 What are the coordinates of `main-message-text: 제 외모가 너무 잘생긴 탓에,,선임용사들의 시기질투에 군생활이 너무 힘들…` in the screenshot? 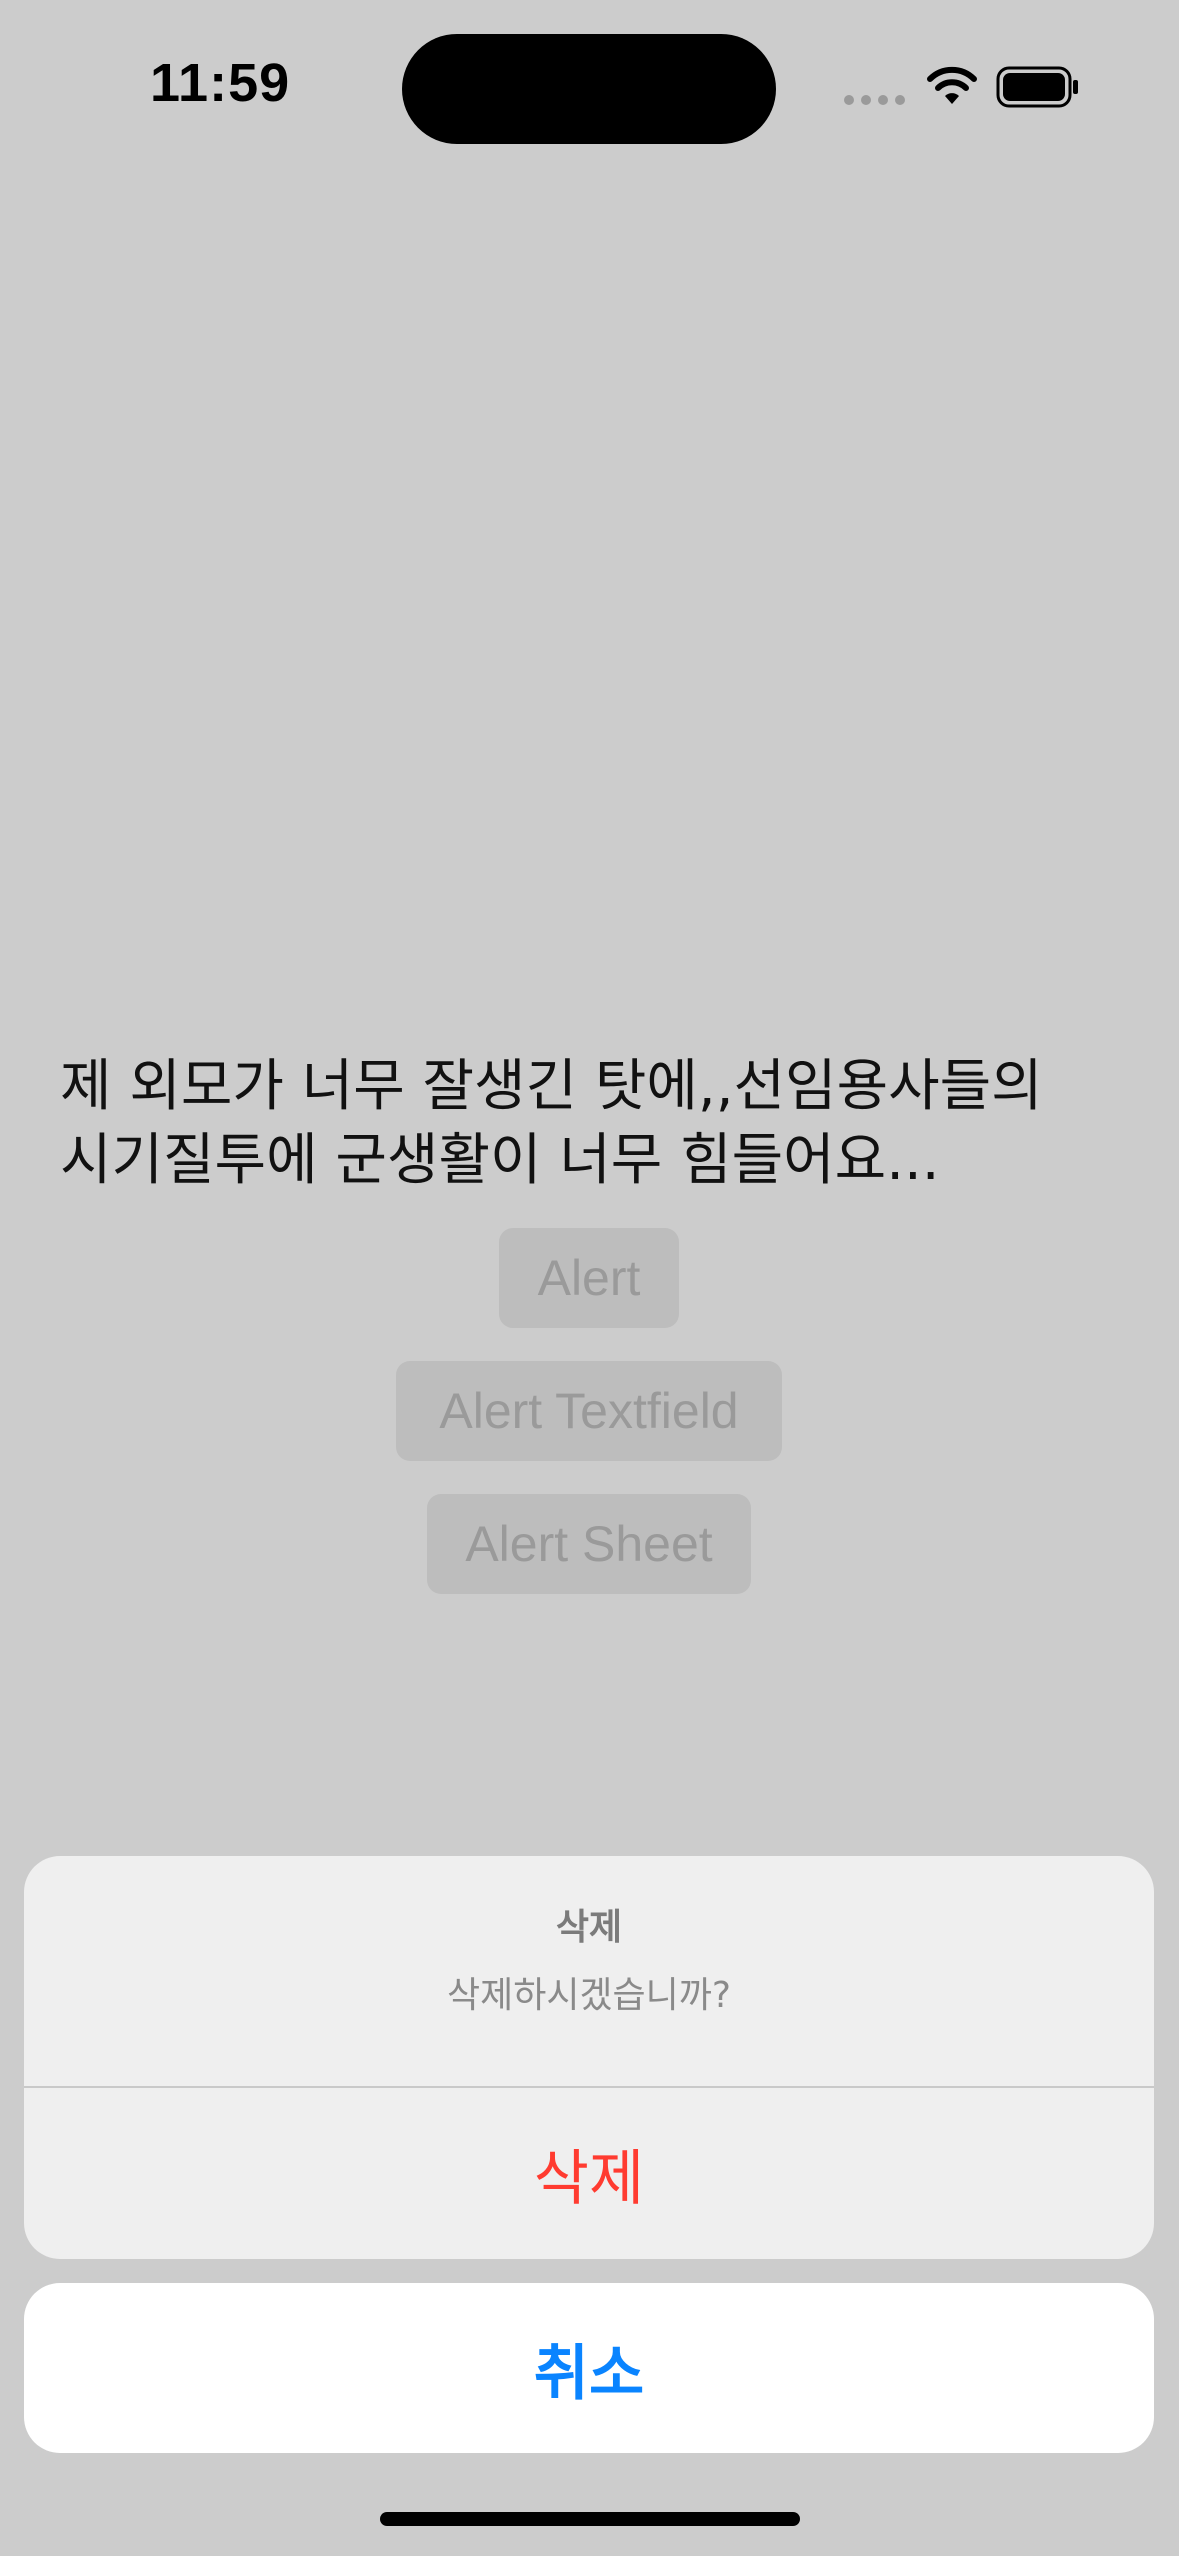 It's located at (590, 1124).